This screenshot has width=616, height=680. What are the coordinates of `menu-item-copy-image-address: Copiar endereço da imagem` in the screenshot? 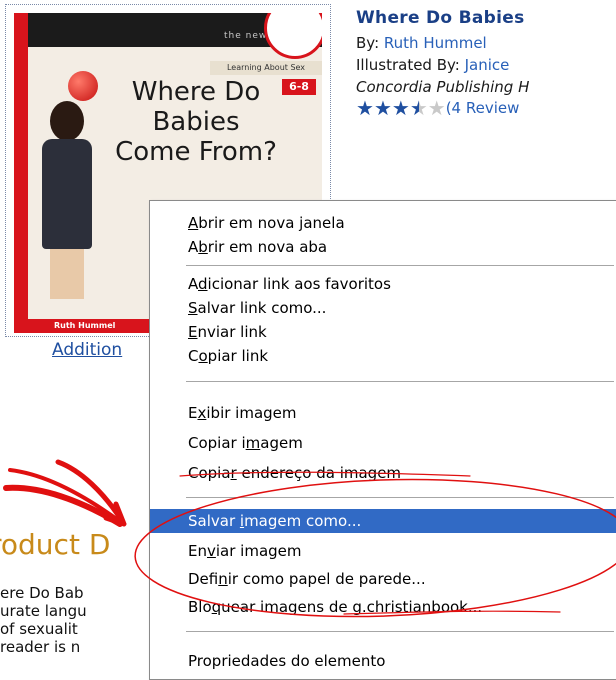 It's located at (383, 473).